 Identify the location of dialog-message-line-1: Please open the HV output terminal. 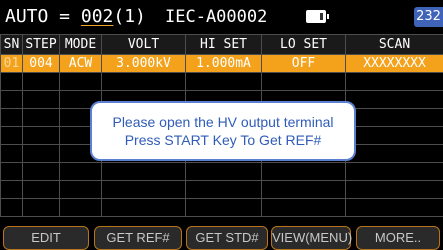
(223, 122).